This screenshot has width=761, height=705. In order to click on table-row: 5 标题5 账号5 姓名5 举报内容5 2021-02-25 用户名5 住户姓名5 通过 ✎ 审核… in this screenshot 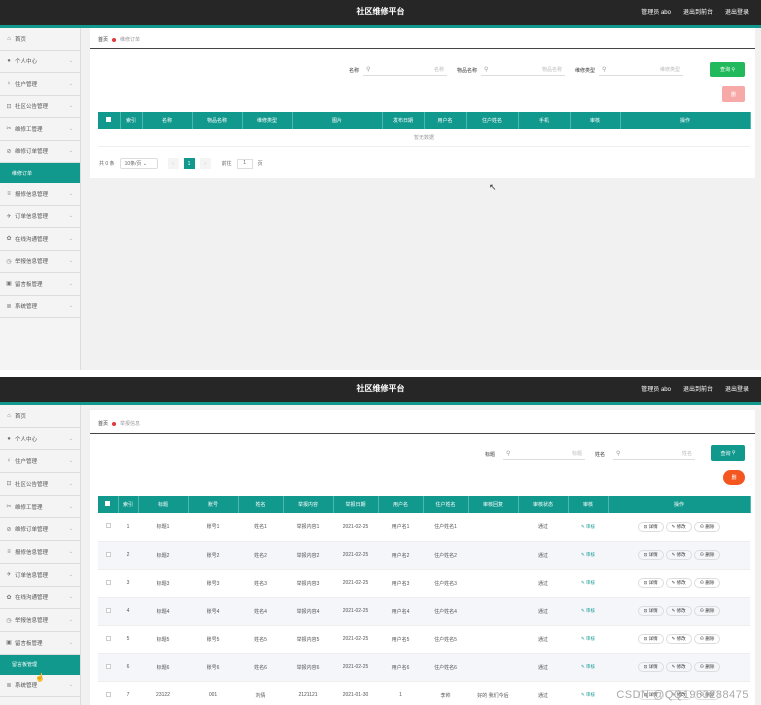, I will do `click(424, 639)`.